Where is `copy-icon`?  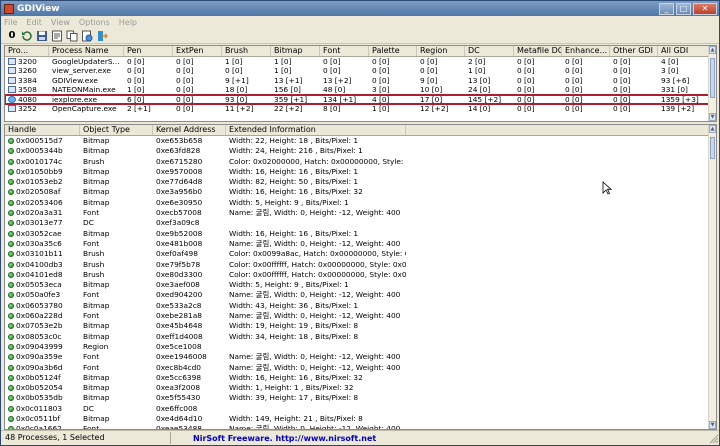 copy-icon is located at coordinates (72, 36).